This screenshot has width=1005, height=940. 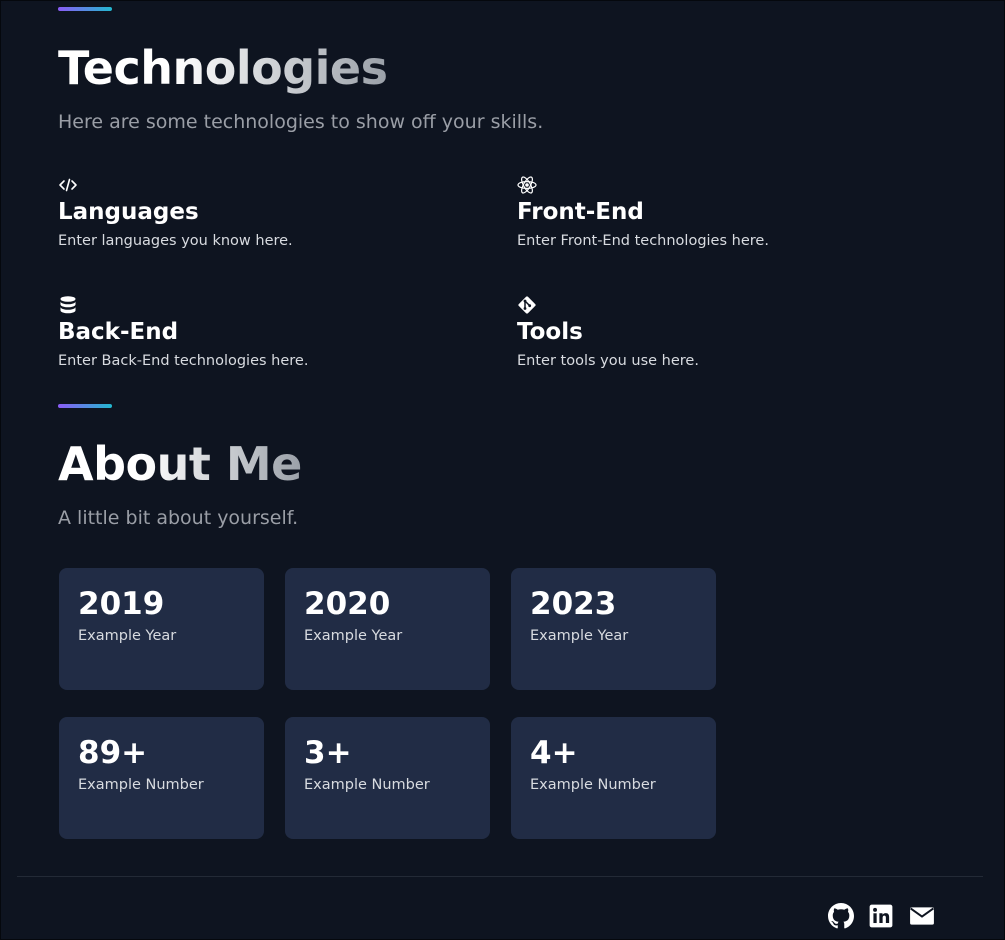 I want to click on react-icon, so click(x=527, y=185).